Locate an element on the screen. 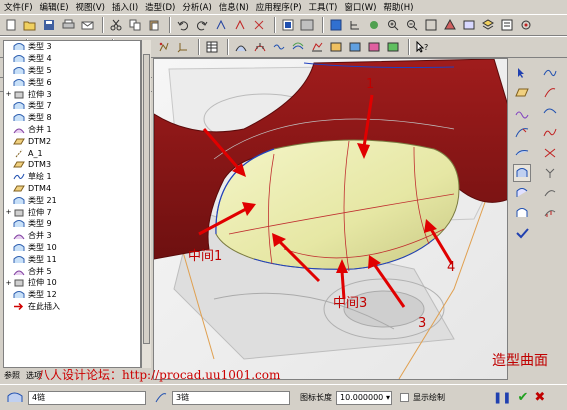  context-help-icon: ? is located at coordinates (422, 47).